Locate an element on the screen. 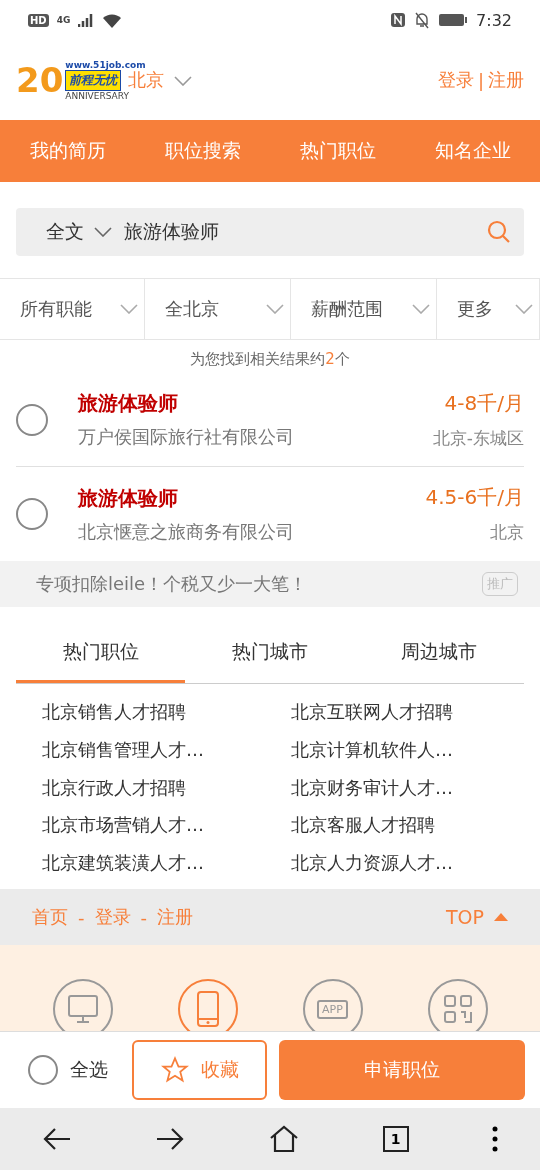 Image resolution: width=540 pixels, height=1170 pixels. back-icon is located at coordinates (56, 1139).